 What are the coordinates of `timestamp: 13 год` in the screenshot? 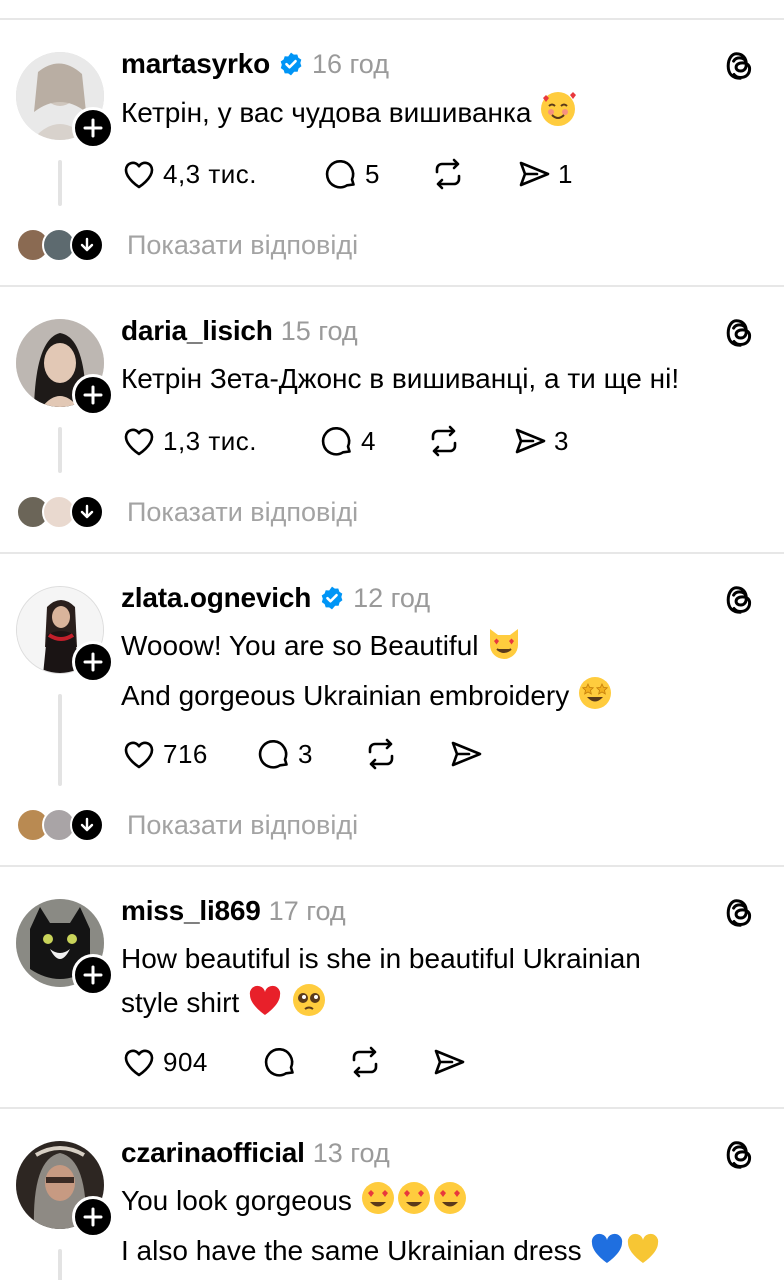 It's located at (351, 1152).